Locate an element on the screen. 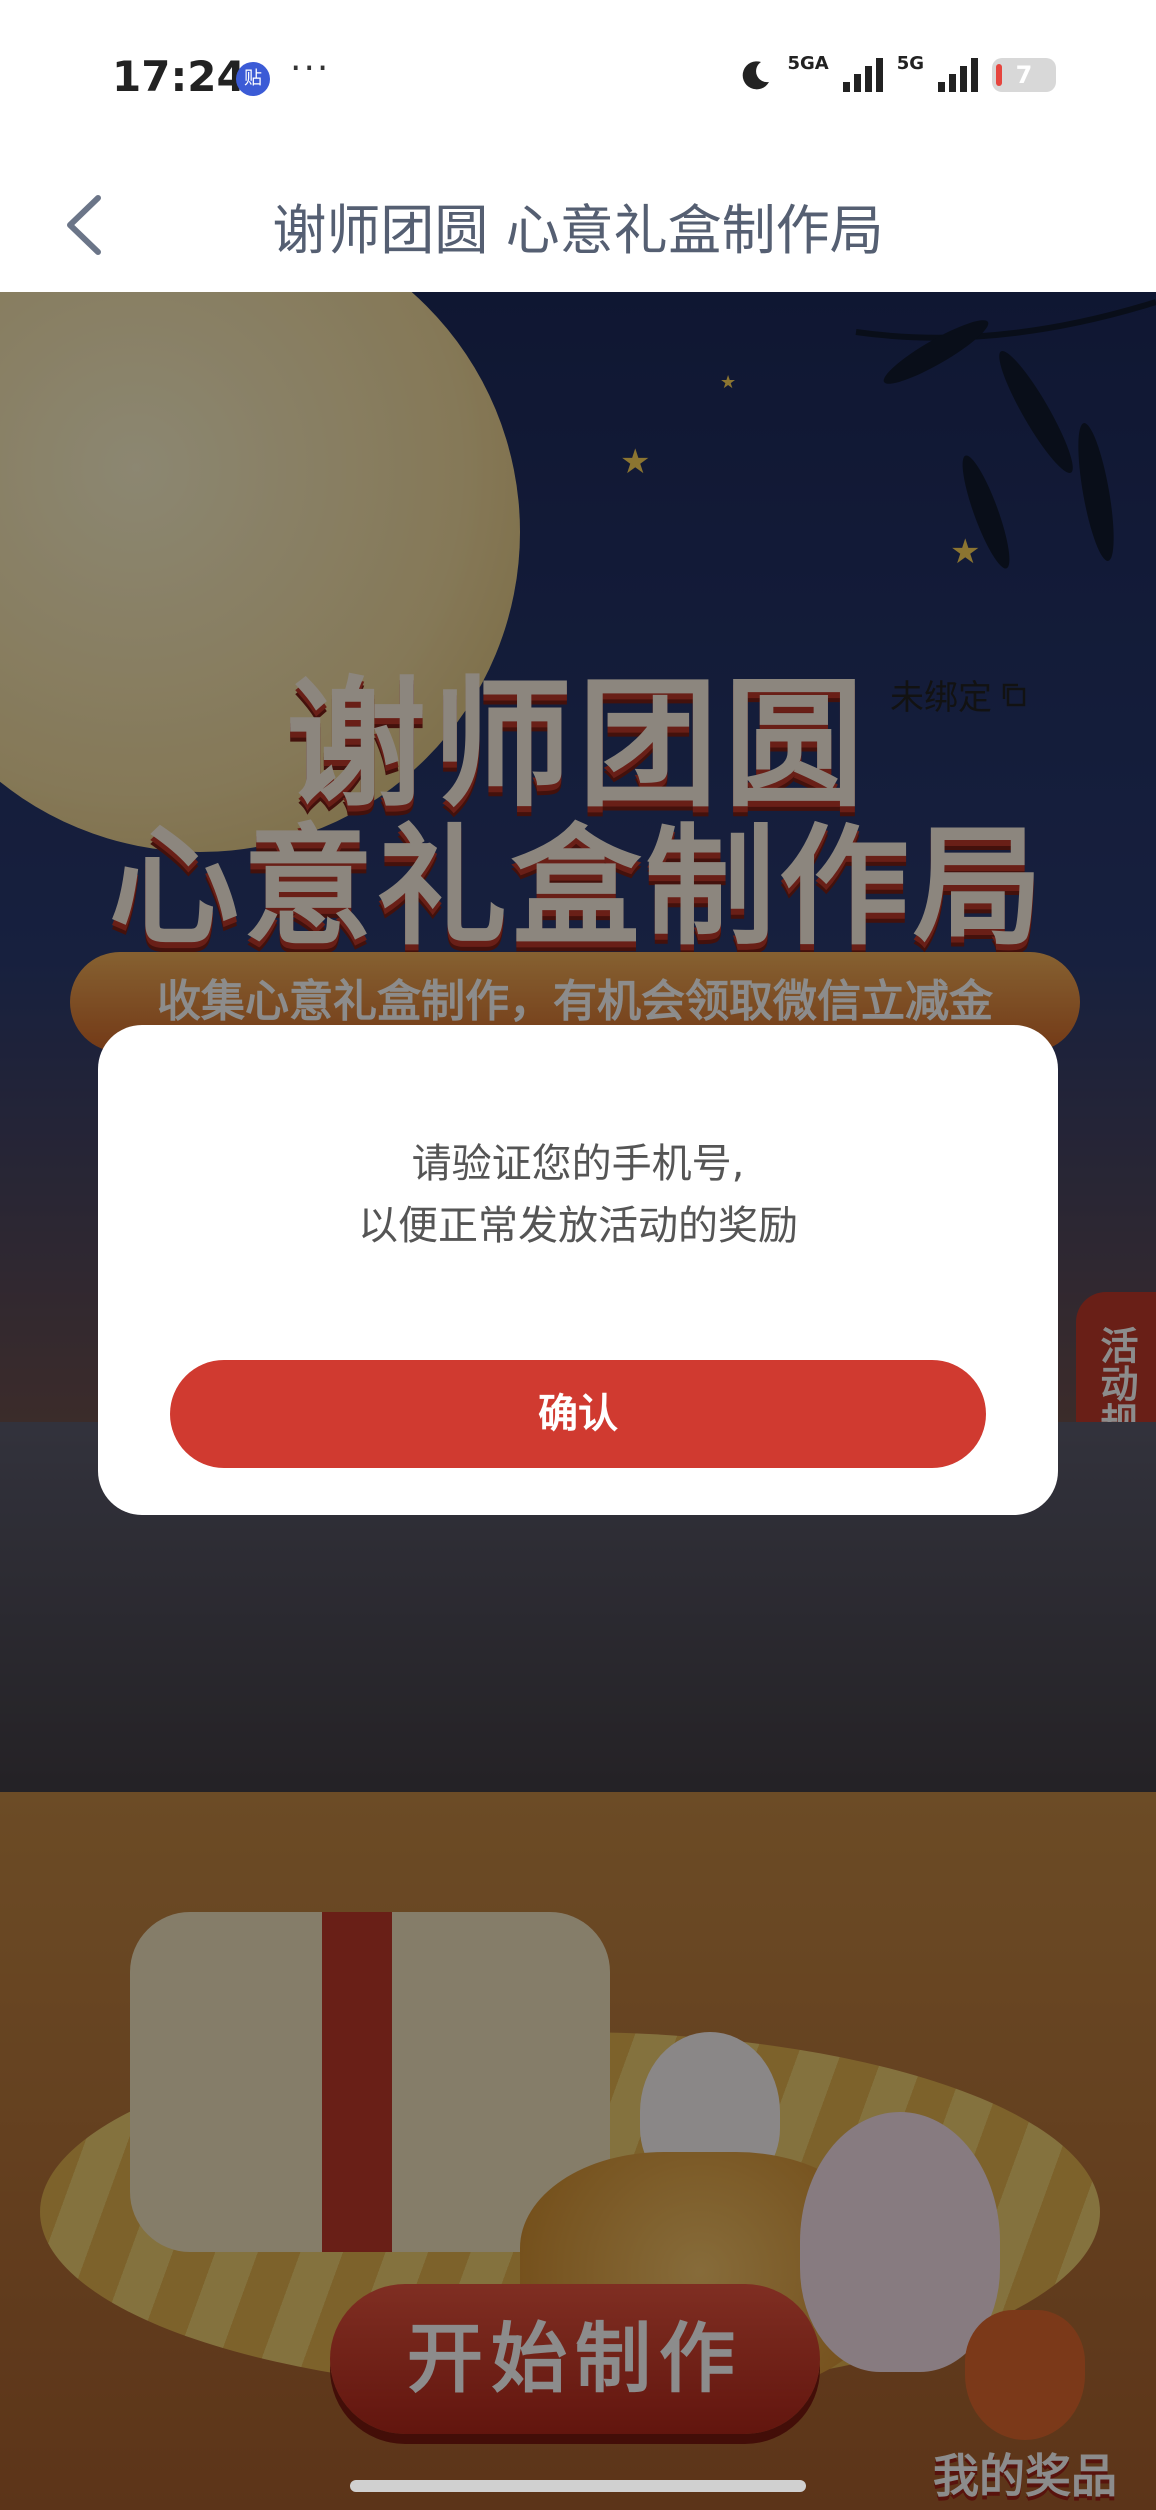  navigation-bar: 谢师团圆 心意礼盒制作局 is located at coordinates (578, 227).